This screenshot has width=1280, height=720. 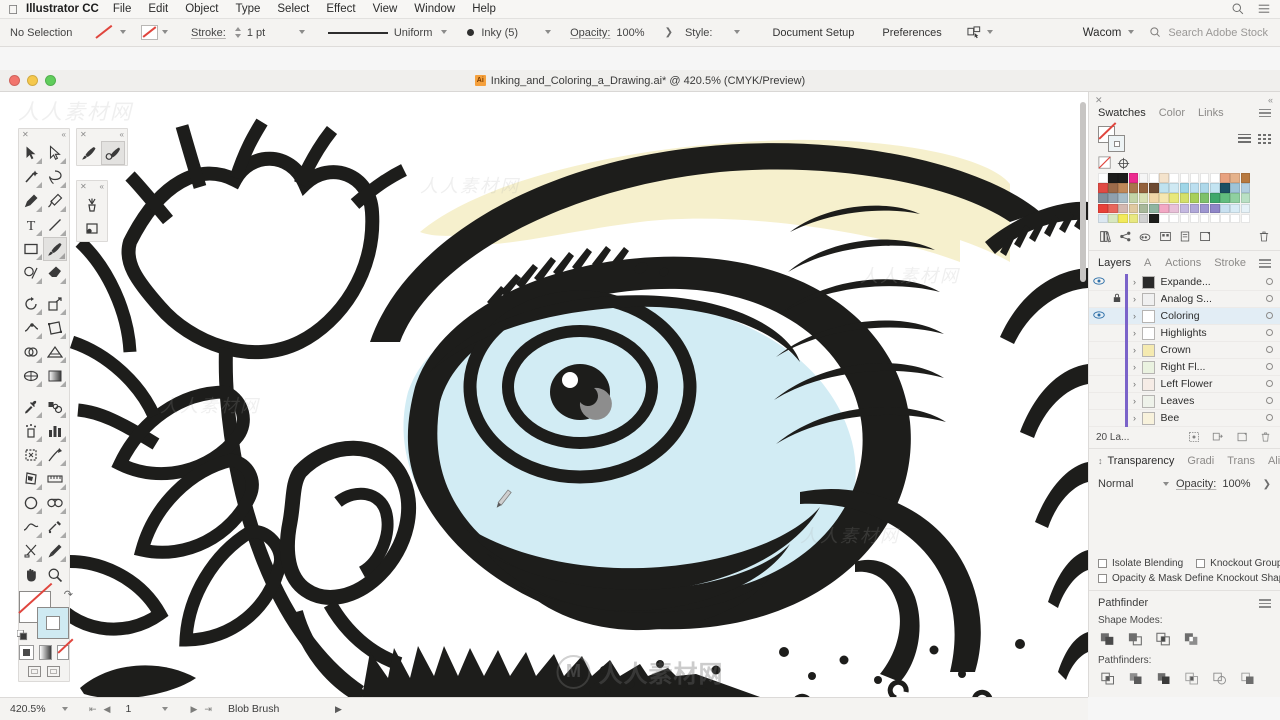 What do you see at coordinates (1105, 236) in the screenshot?
I see `swatch-libraries-icon` at bounding box center [1105, 236].